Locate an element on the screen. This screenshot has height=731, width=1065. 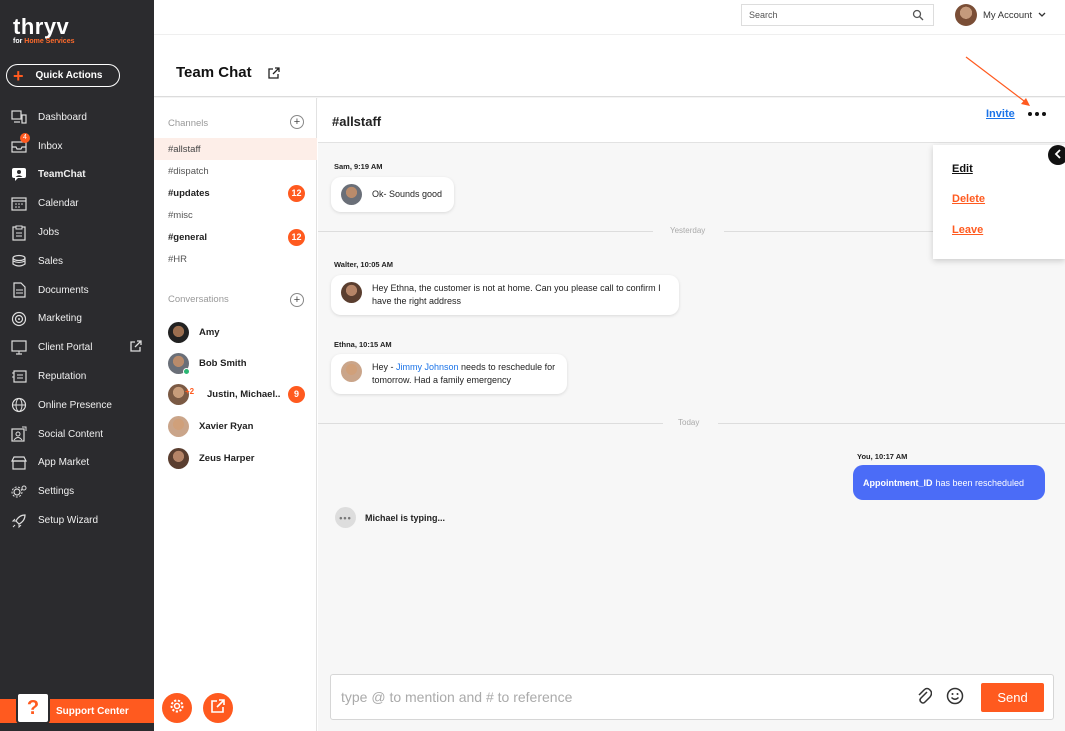
search-icon is located at coordinates (918, 16).